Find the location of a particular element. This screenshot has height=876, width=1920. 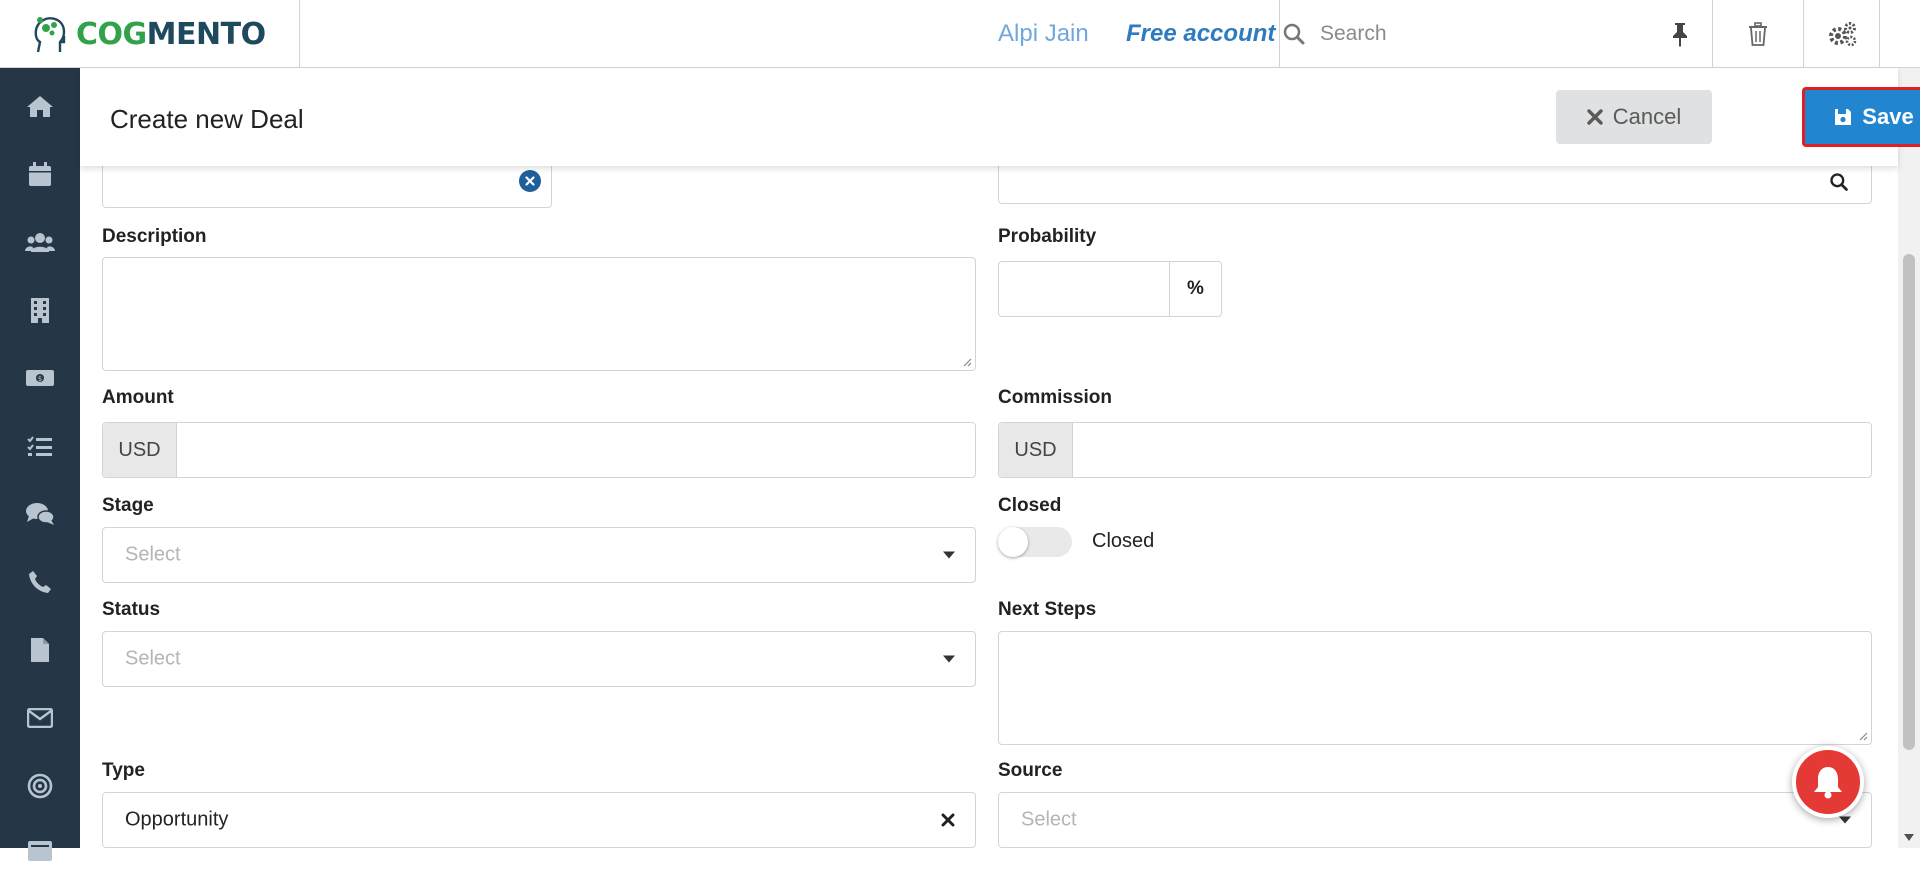

sidebar-item-tasks is located at coordinates (40, 446).